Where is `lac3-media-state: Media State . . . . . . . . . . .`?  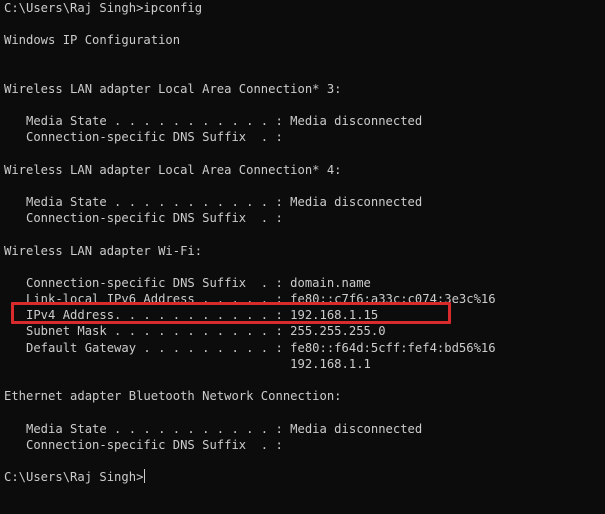
lac3-media-state: Media State . . . . . . . . . . . is located at coordinates (213, 121).